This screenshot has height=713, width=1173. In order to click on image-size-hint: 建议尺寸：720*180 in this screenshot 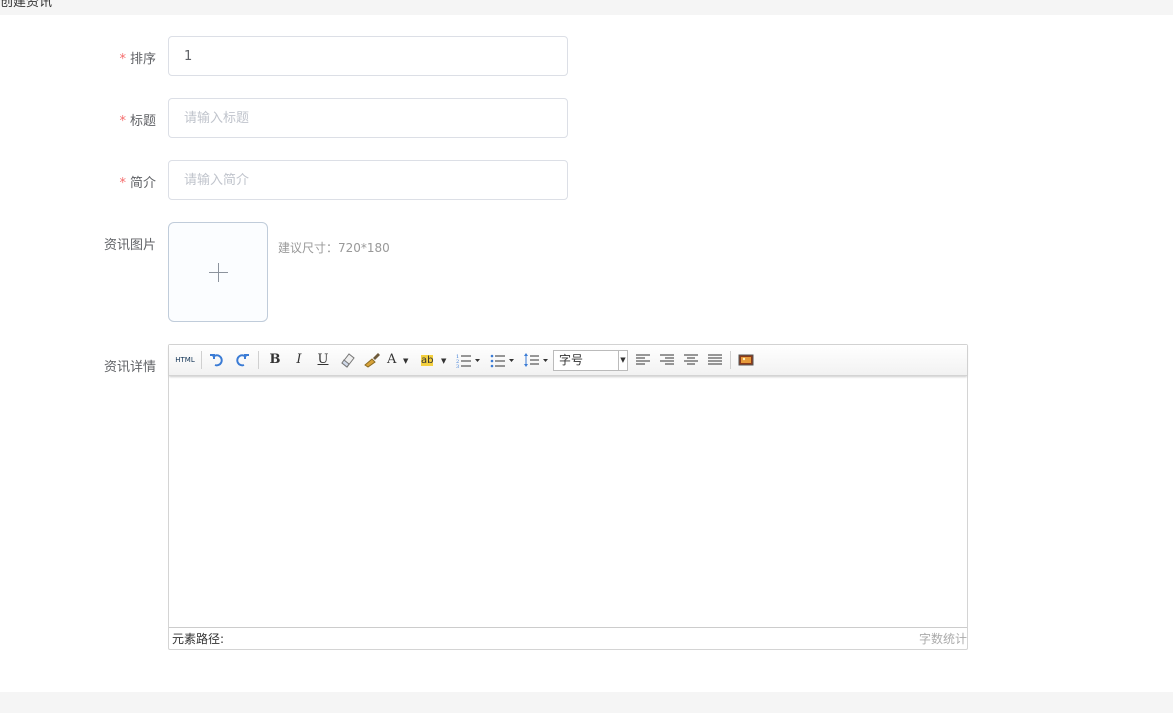, I will do `click(334, 248)`.